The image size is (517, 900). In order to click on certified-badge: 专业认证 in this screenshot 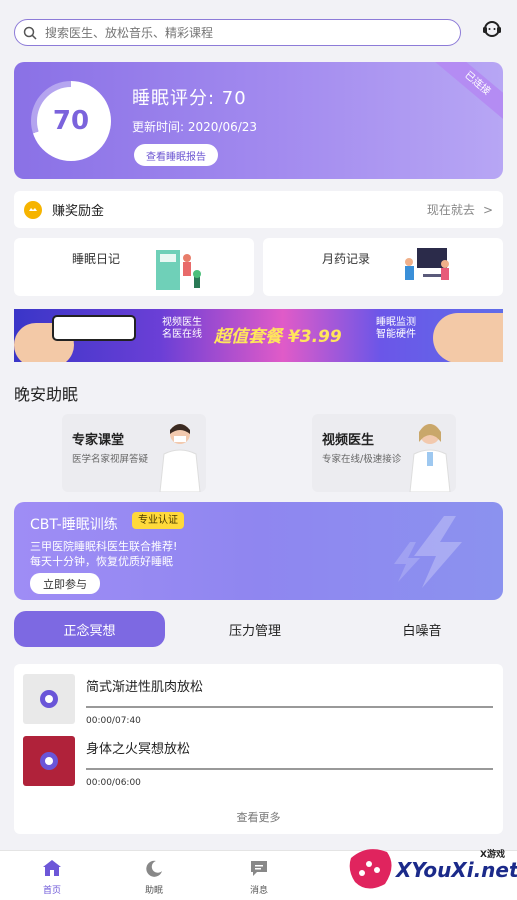, I will do `click(158, 520)`.